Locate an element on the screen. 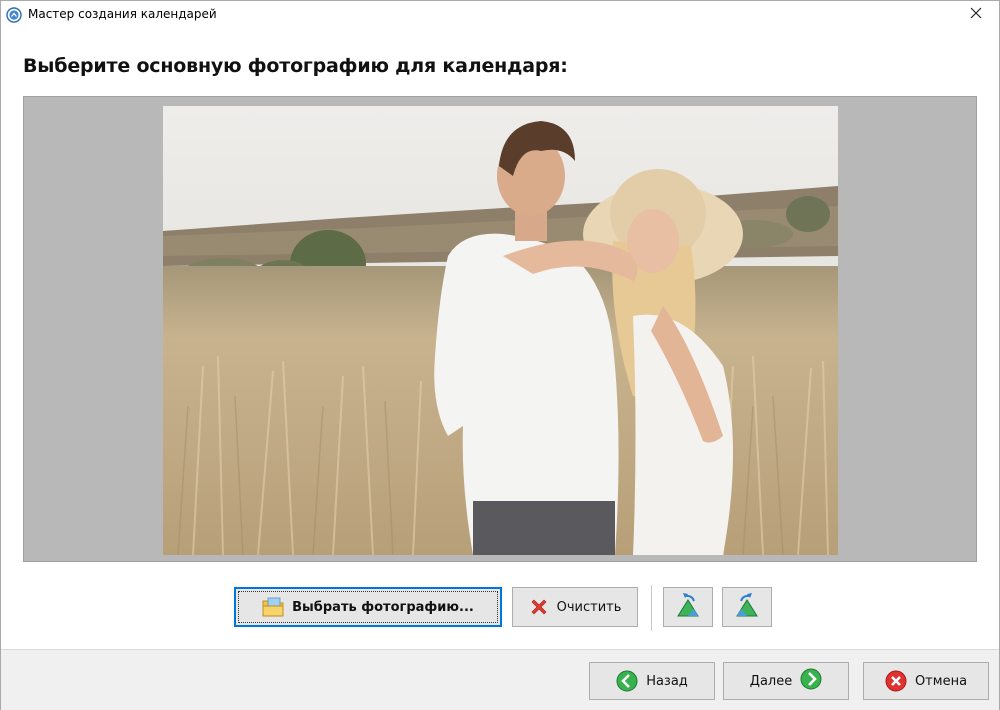 The width and height of the screenshot is (1000, 710). close-button is located at coordinates (976, 15).